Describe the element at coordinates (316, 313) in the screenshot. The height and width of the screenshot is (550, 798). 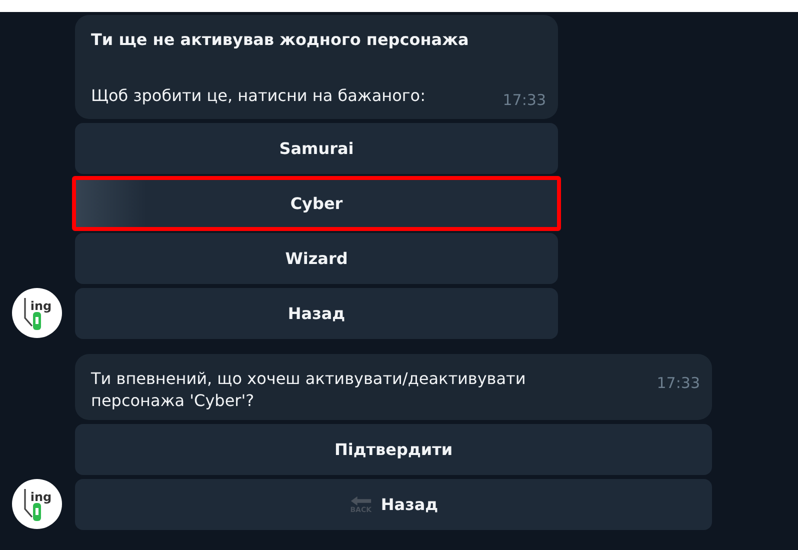
I see `keyboard-button: Назад` at that location.